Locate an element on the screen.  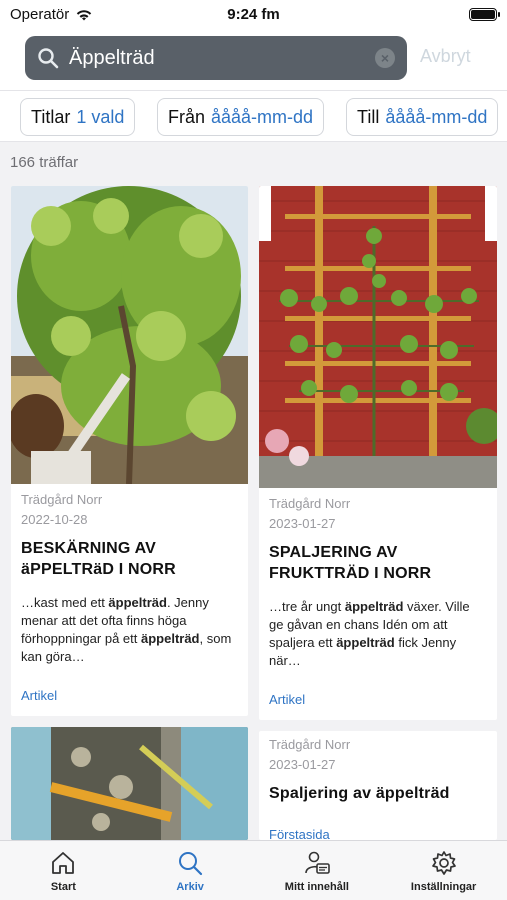
tab-mitt-innehall: Mitt innehåll is located at coordinates (317, 870).